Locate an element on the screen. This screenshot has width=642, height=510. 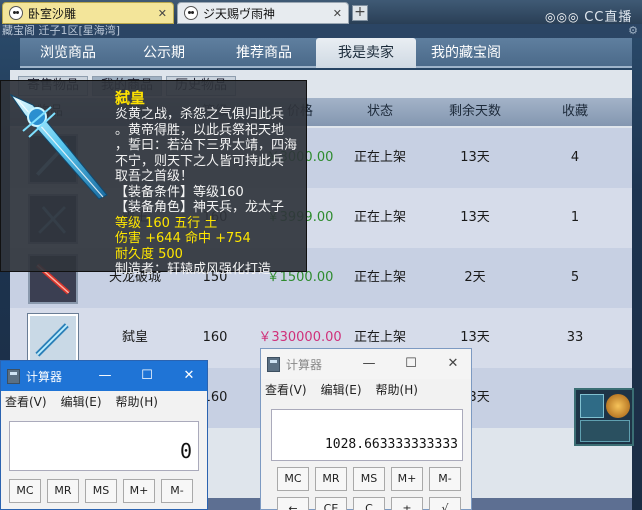
key-ce: CE is located at coordinates (331, 503).